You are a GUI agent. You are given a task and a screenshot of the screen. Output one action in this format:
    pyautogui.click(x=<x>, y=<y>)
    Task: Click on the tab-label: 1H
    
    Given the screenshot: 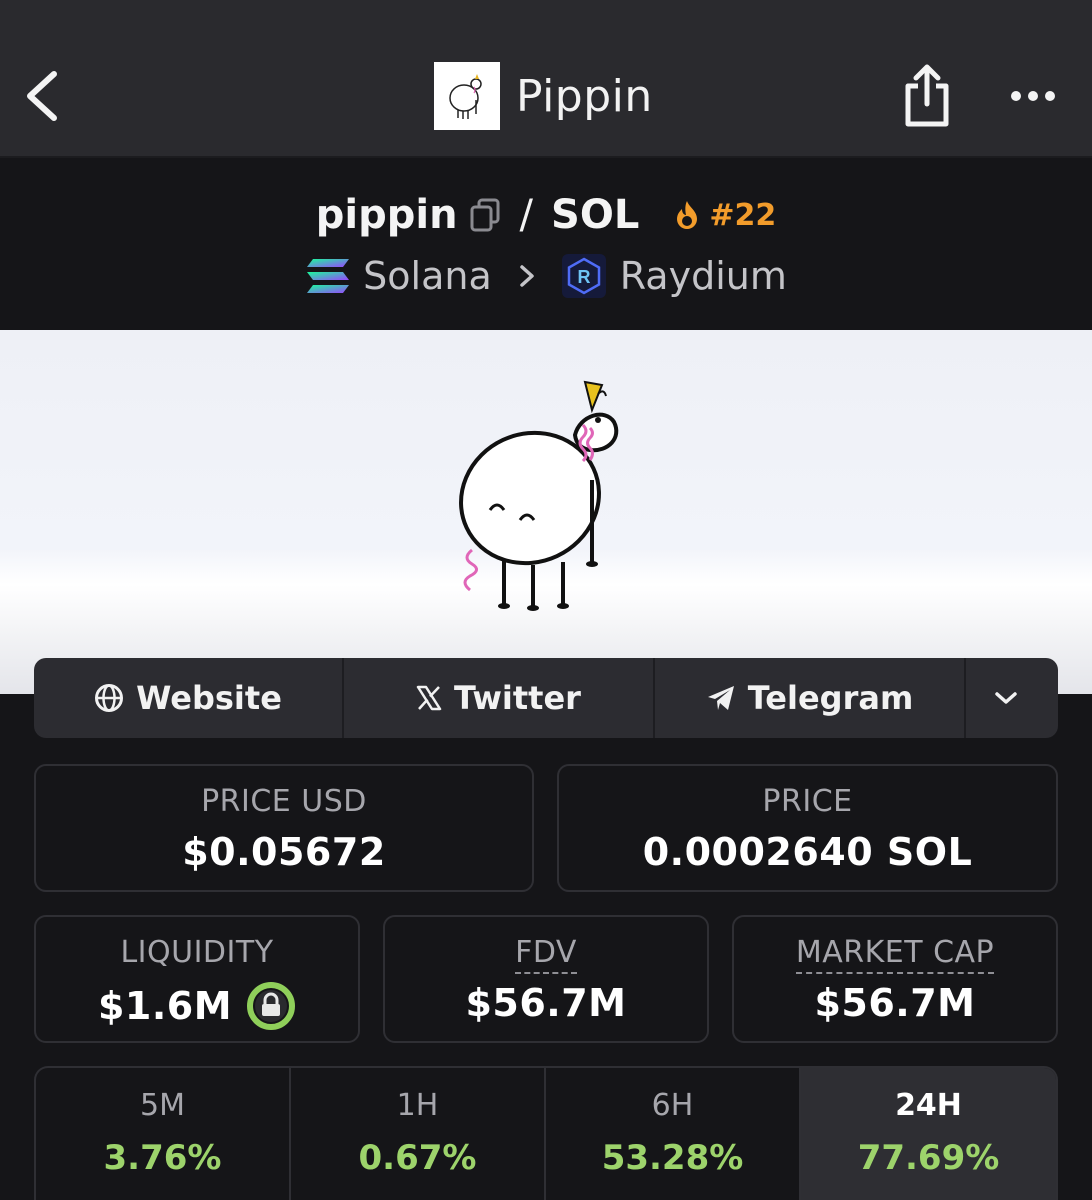 What is the action you would take?
    pyautogui.click(x=417, y=1105)
    